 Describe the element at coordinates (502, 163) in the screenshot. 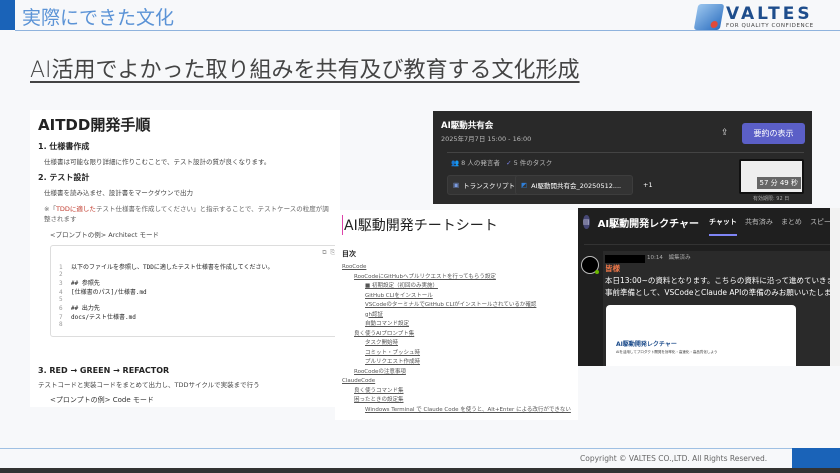

I see `meeting-stats: 👥 8 人の発言者 ✓ 5 件のタスク` at that location.